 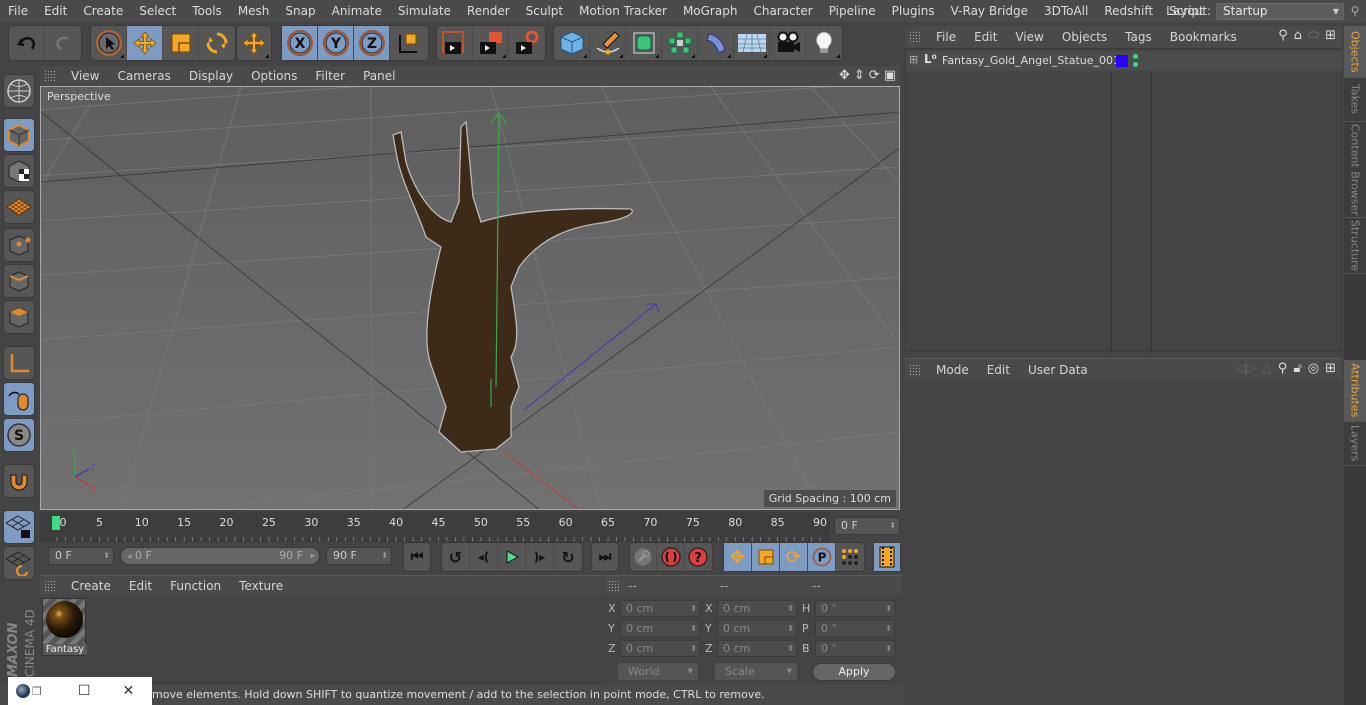 I want to click on layer-color-swatch, so click(x=1122, y=61).